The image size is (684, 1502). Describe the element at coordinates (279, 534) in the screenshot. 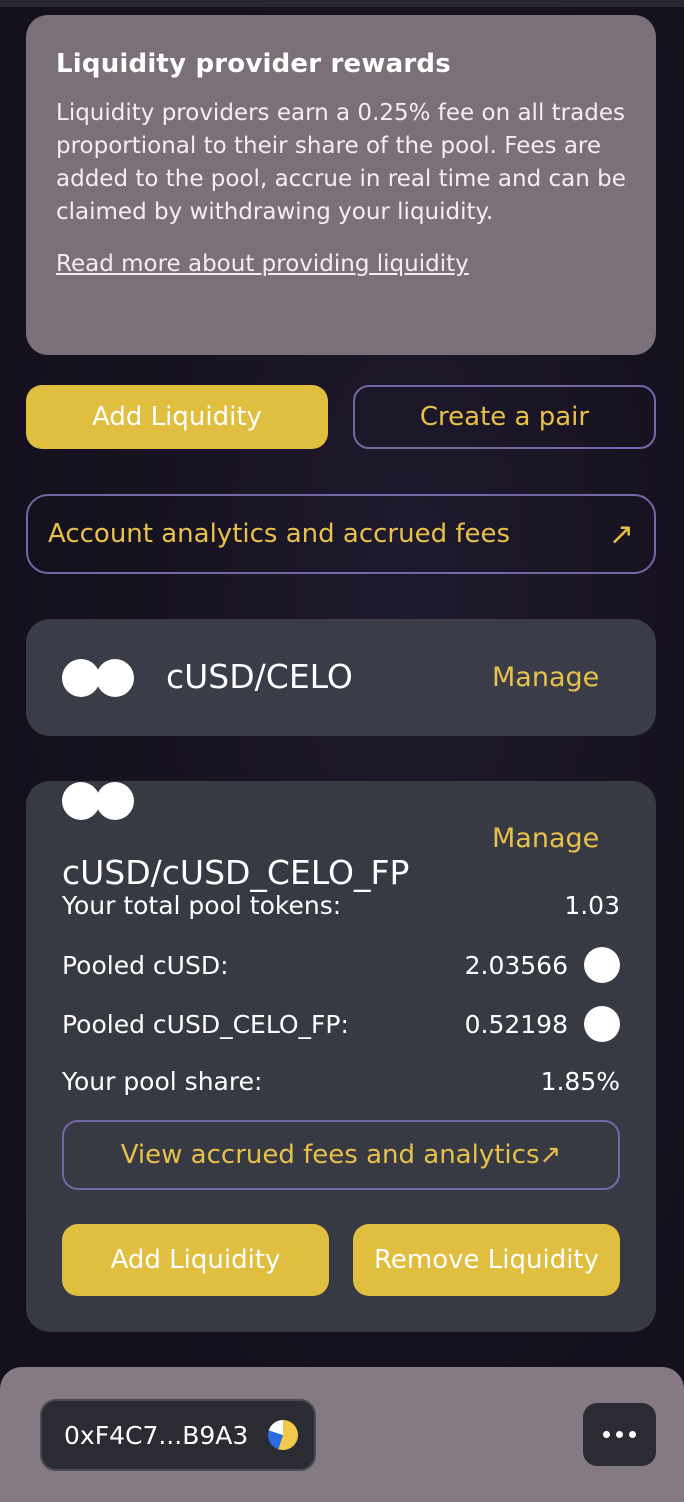

I see `account-analytics-label: Account analytics and accrued fees` at that location.